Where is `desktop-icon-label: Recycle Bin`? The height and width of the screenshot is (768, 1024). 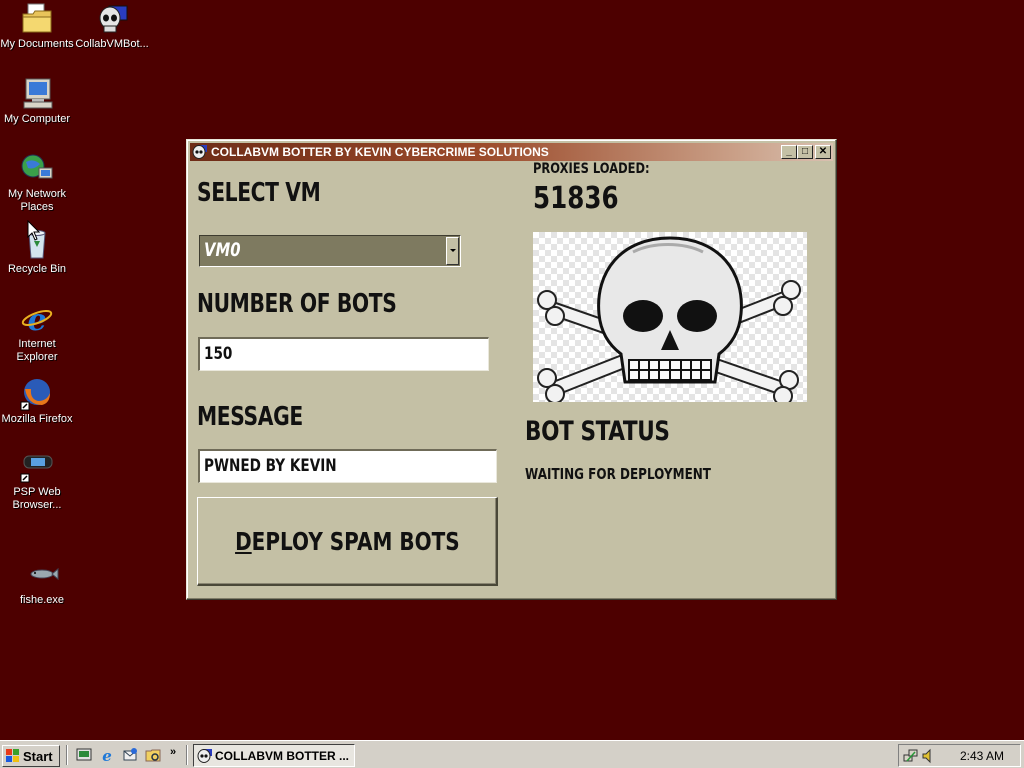
desktop-icon-label: Recycle Bin is located at coordinates (37, 269).